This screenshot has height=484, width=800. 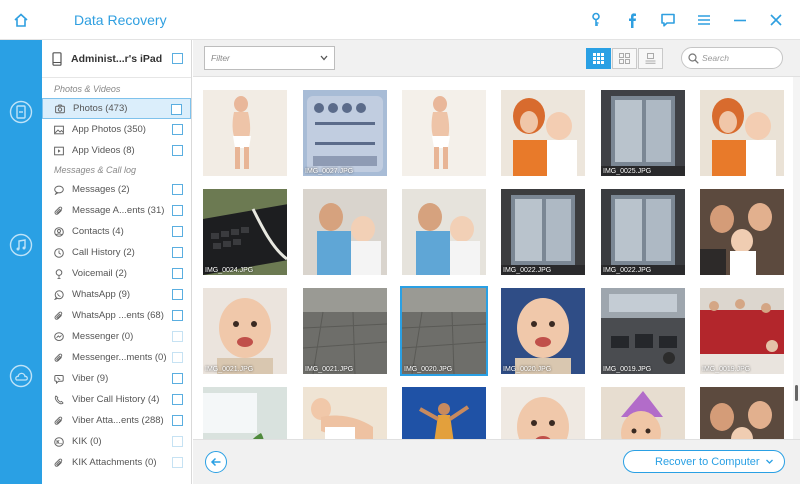 I want to click on sidebar-item-photos-473: Photos (473), so click(x=116, y=108).